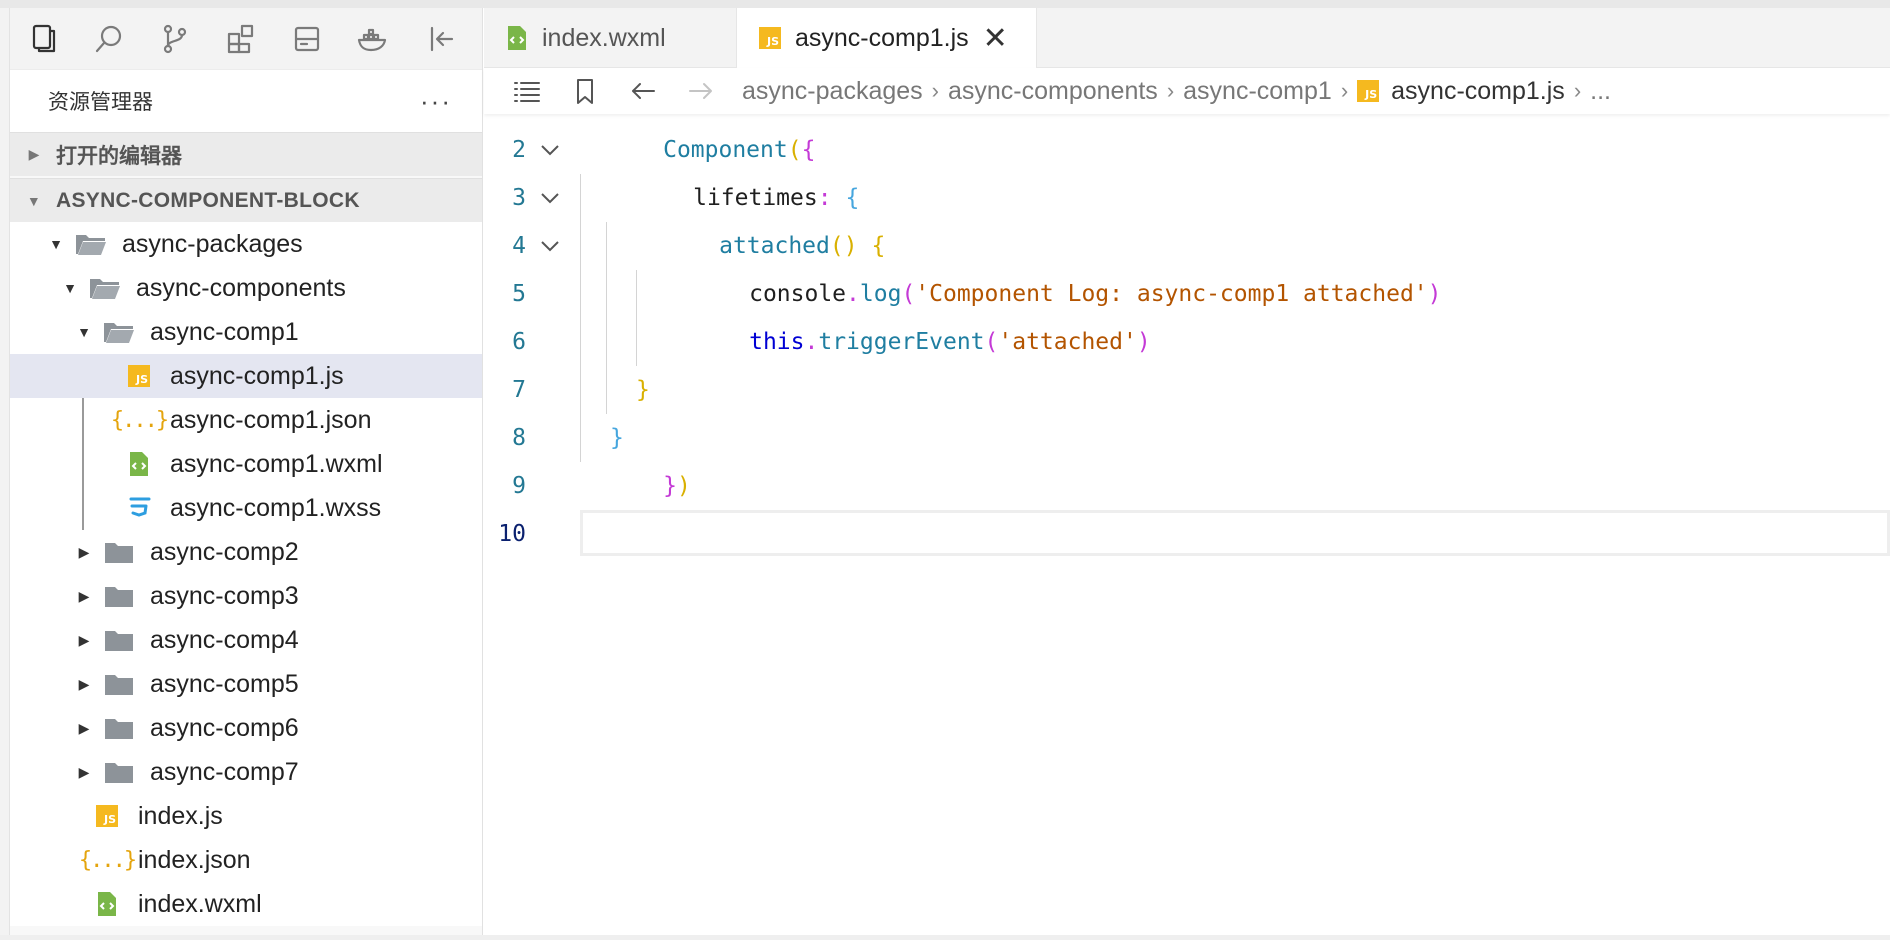  I want to click on tree-item-async-comp2: ▶ async-comp2, so click(246, 552).